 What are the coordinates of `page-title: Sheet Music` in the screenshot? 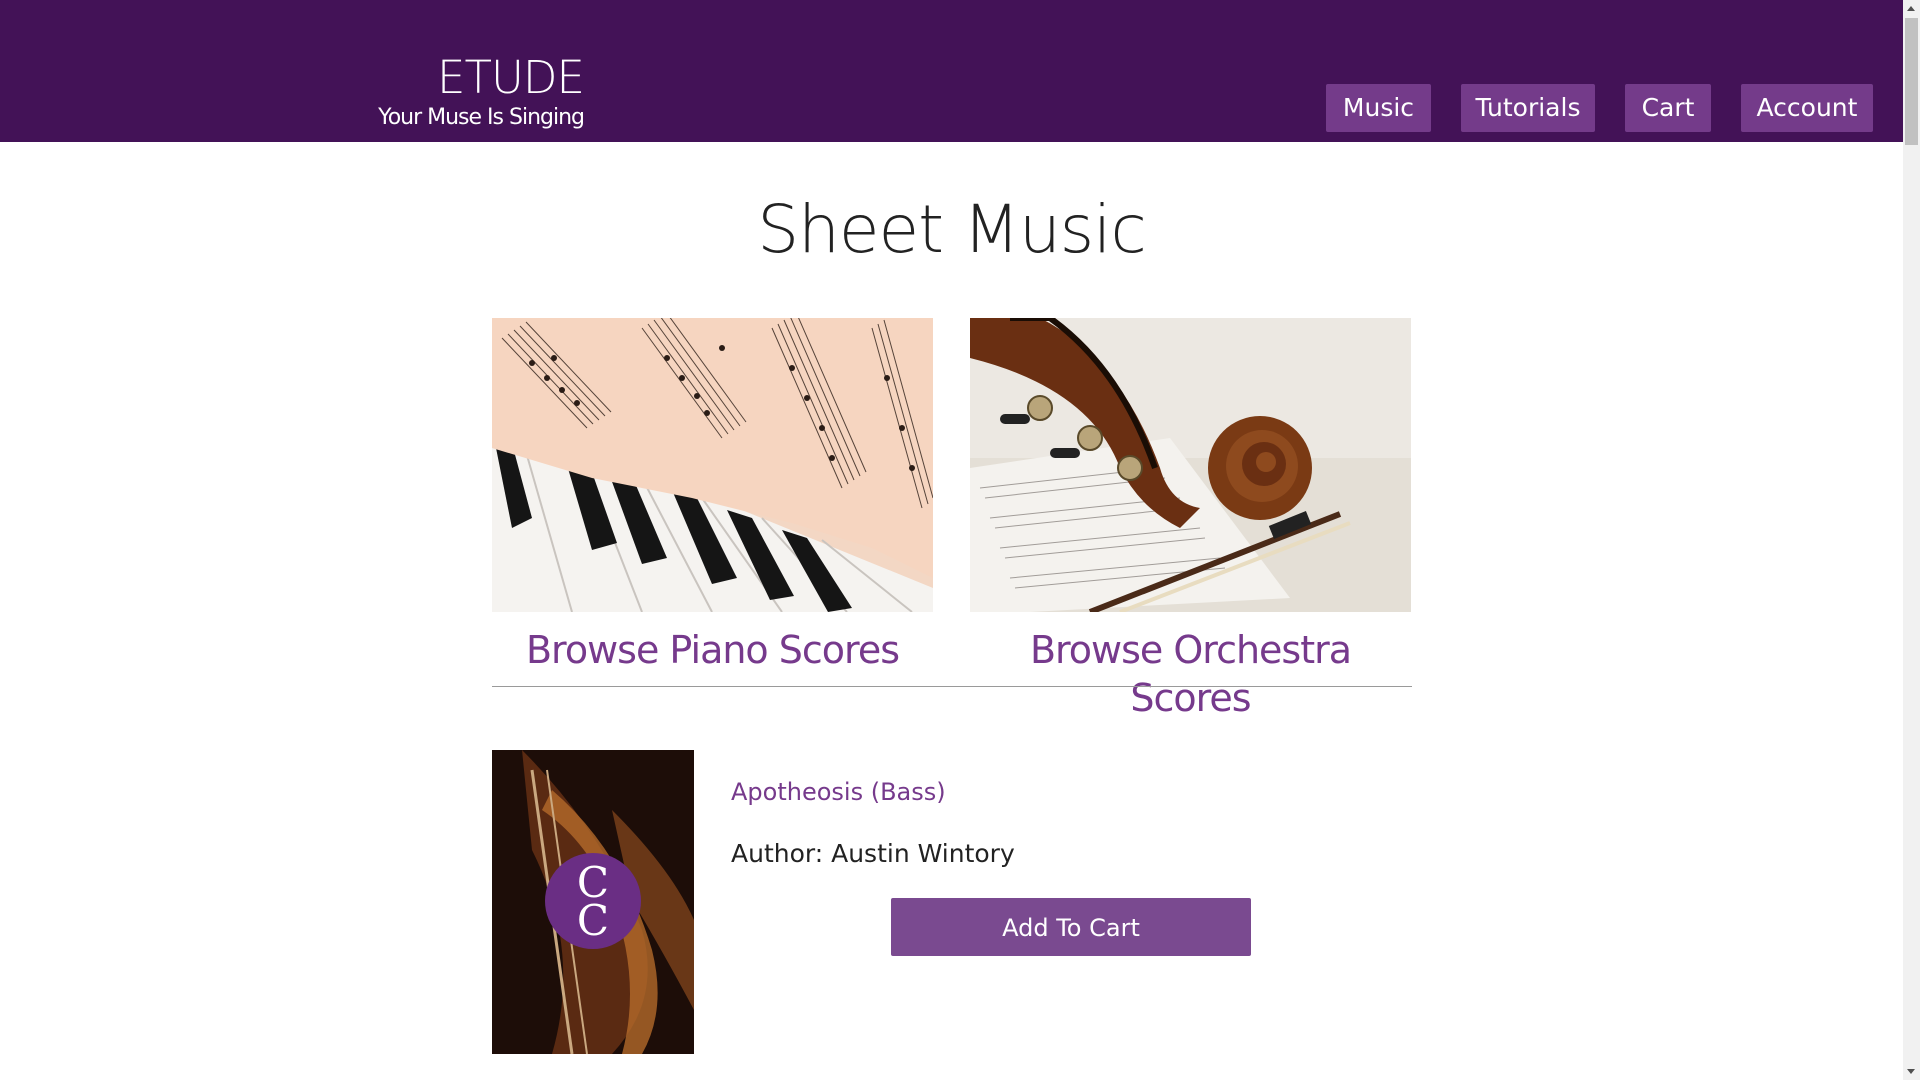 It's located at (952, 229).